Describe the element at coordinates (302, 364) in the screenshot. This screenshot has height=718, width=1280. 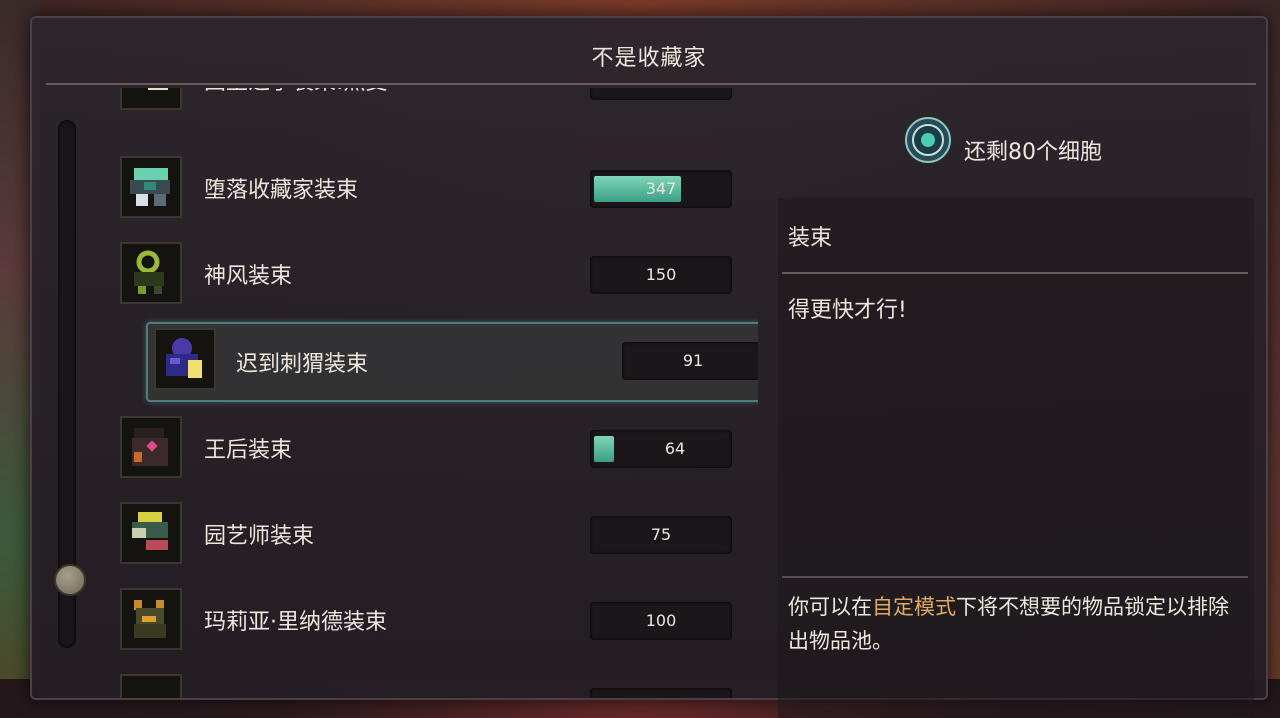
I see `outfit-name: 迟到刺猬装束` at that location.